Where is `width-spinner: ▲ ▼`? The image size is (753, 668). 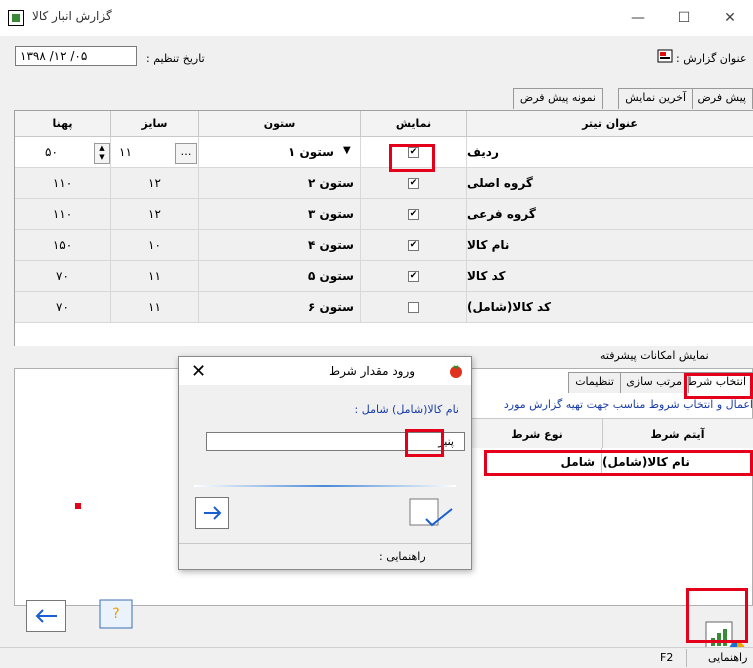
width-spinner: ▲ ▼ is located at coordinates (102, 153).